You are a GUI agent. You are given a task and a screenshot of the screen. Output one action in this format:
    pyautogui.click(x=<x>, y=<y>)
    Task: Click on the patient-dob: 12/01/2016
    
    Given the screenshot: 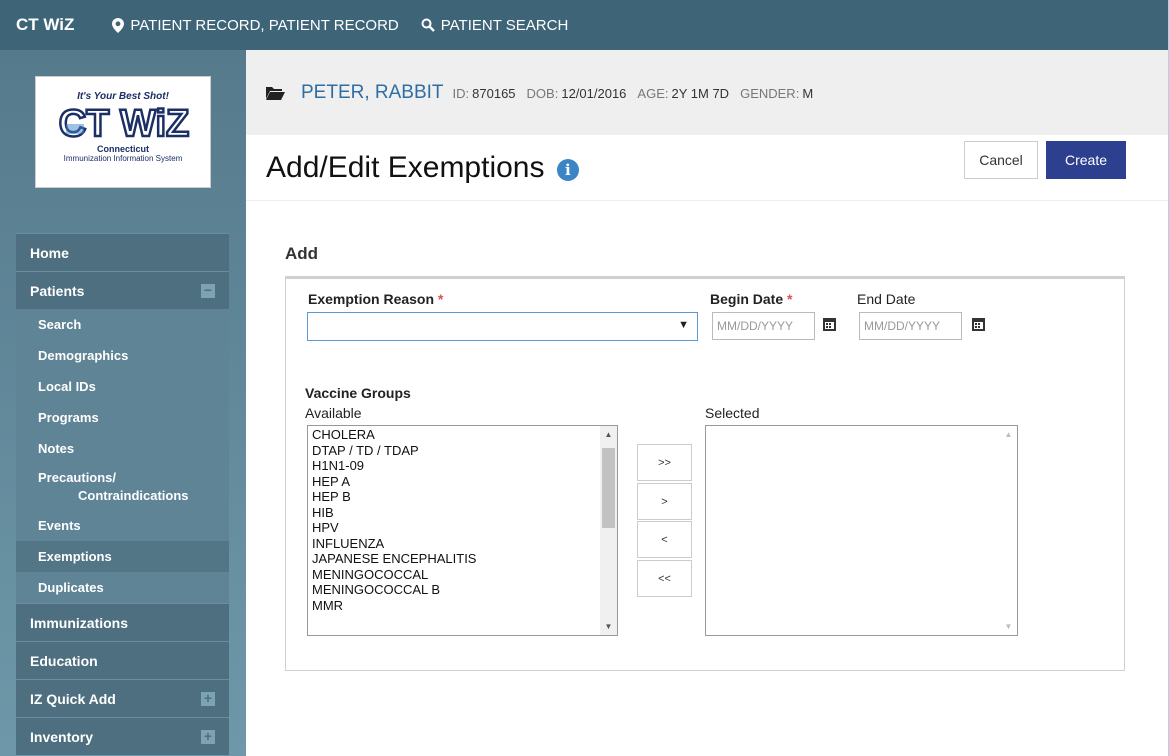 What is the action you would take?
    pyautogui.click(x=594, y=93)
    